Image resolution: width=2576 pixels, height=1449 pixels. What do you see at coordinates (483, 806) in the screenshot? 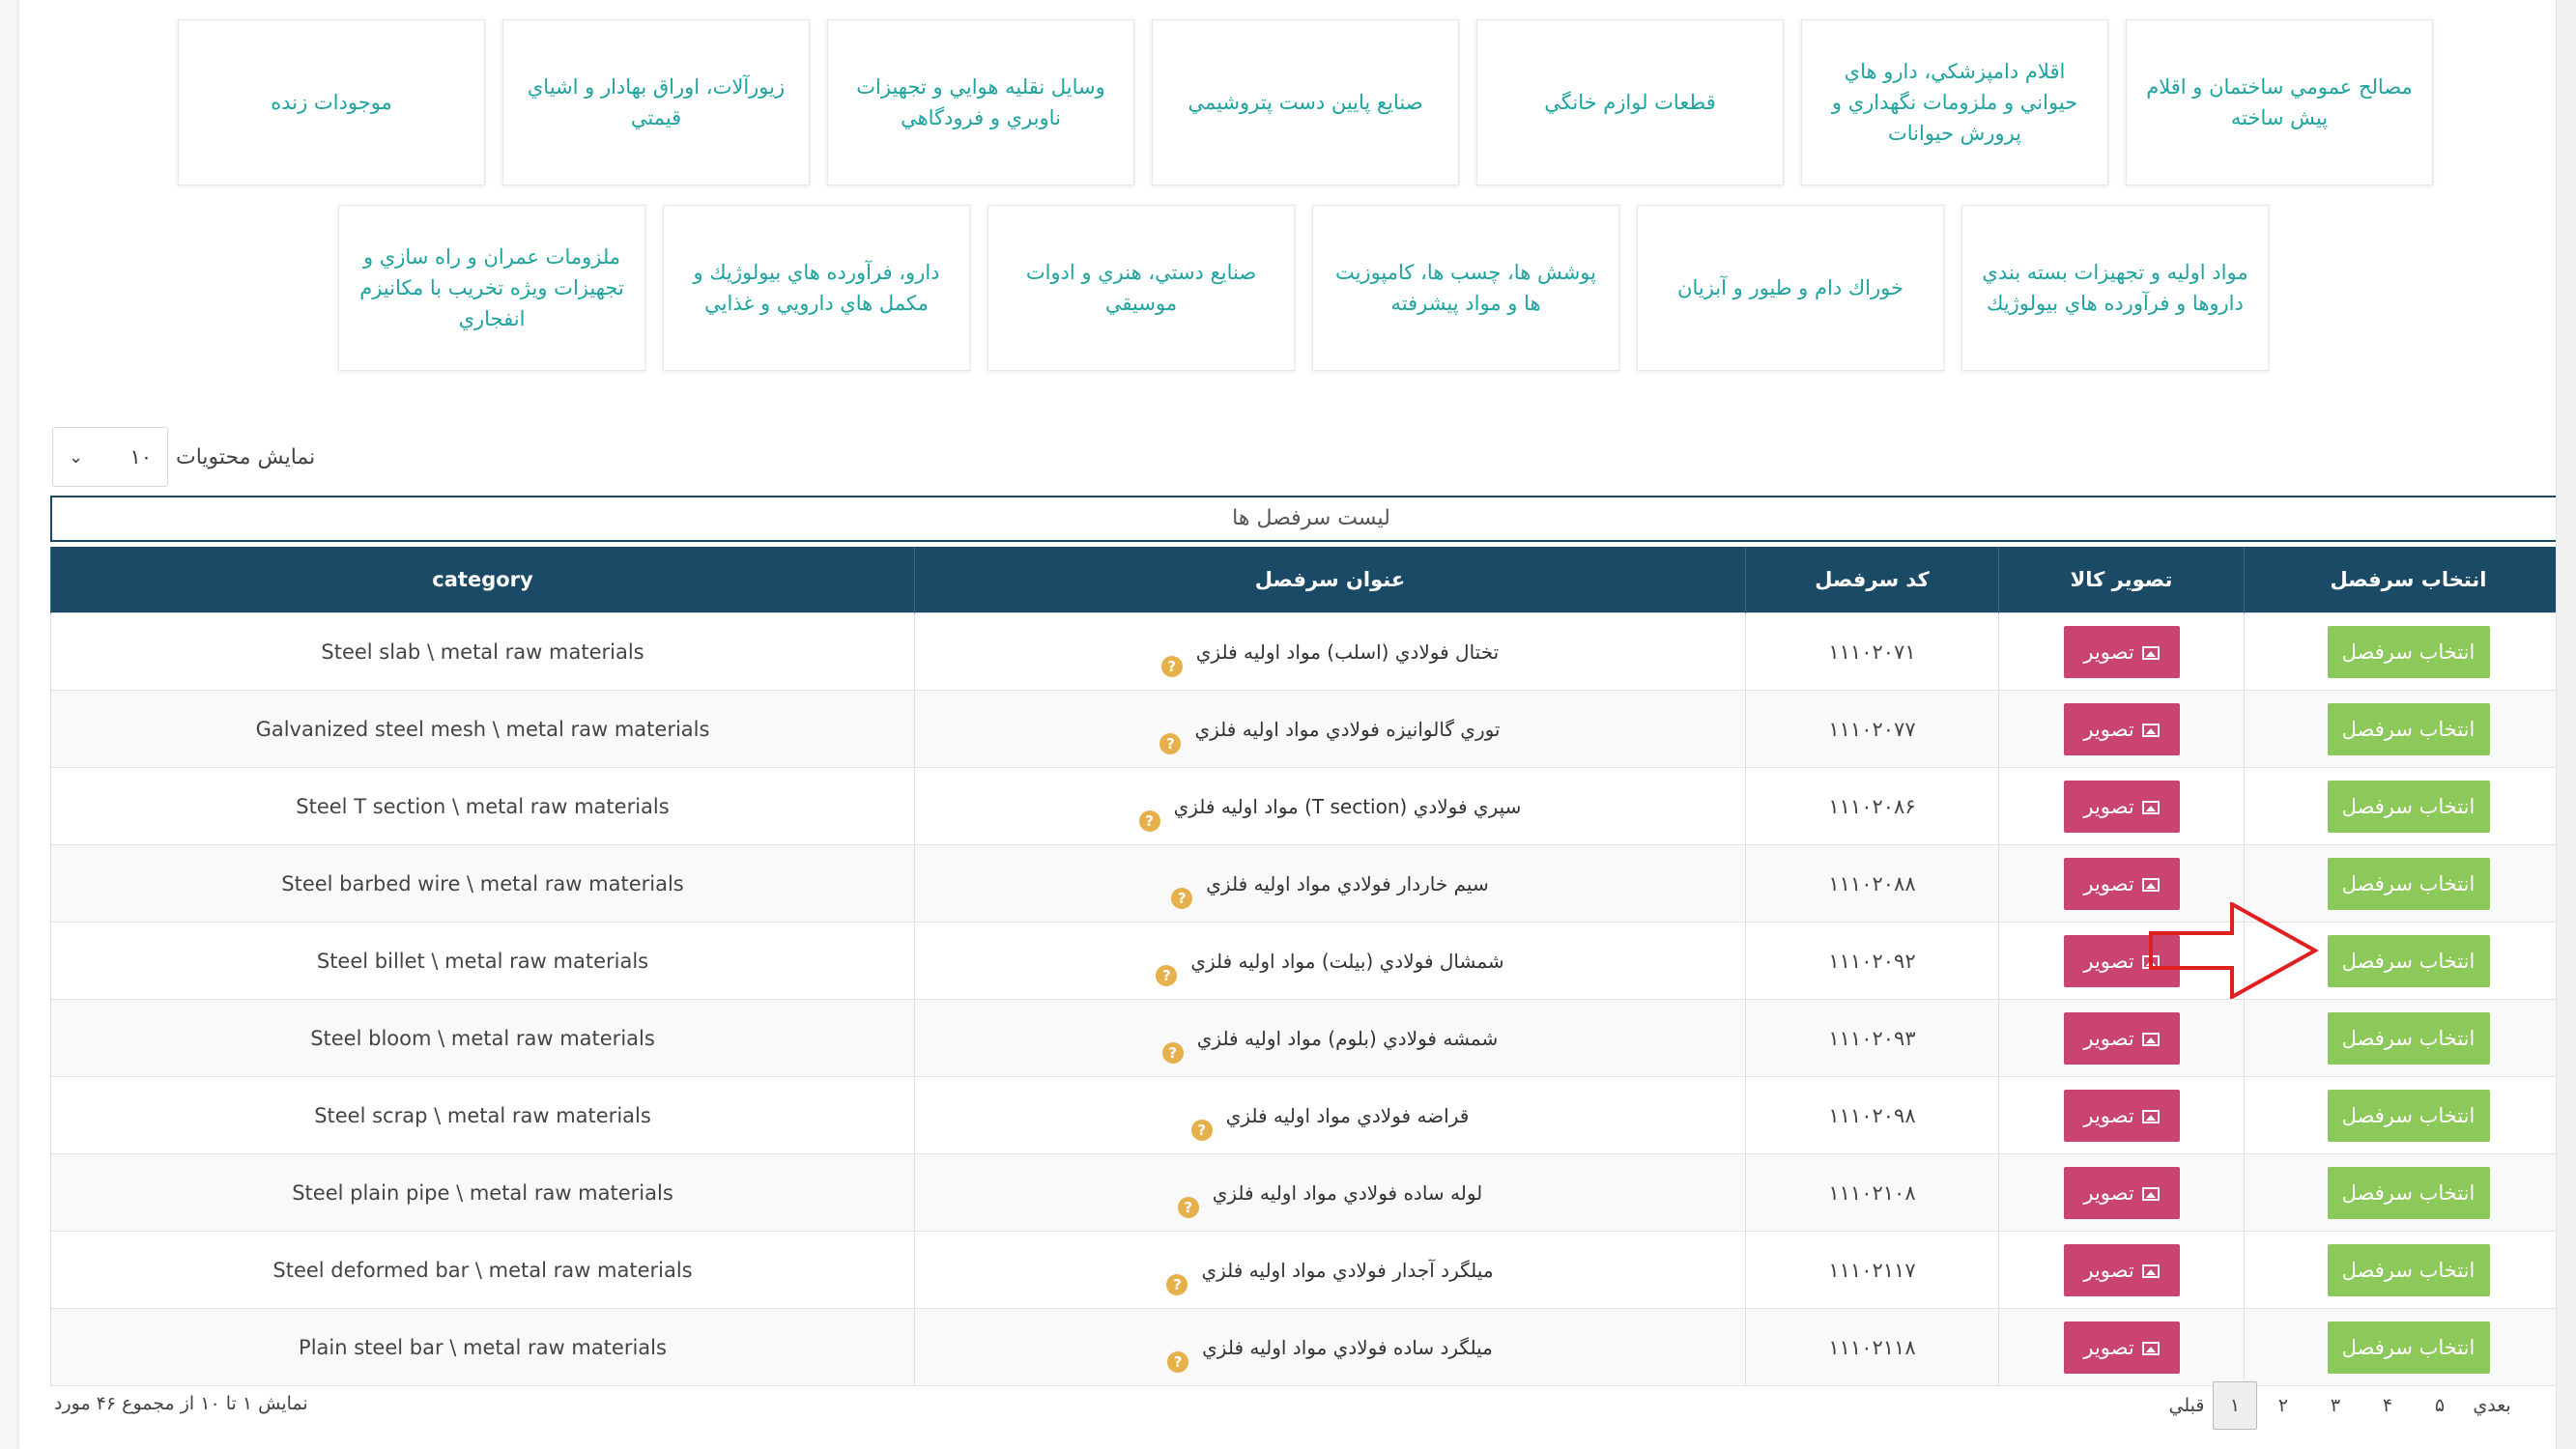
I see `category-cell: Steel T section \ metal raw materials` at bounding box center [483, 806].